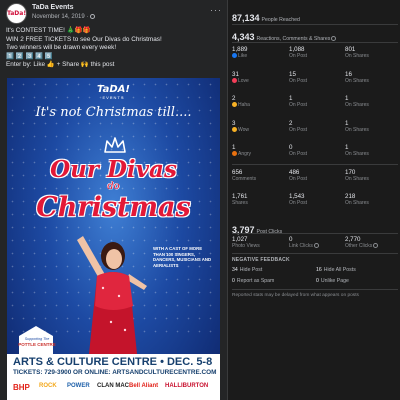  Describe the element at coordinates (332, 281) in the screenshot. I see `negative-unlike-page: 0 Unlike Page` at that location.